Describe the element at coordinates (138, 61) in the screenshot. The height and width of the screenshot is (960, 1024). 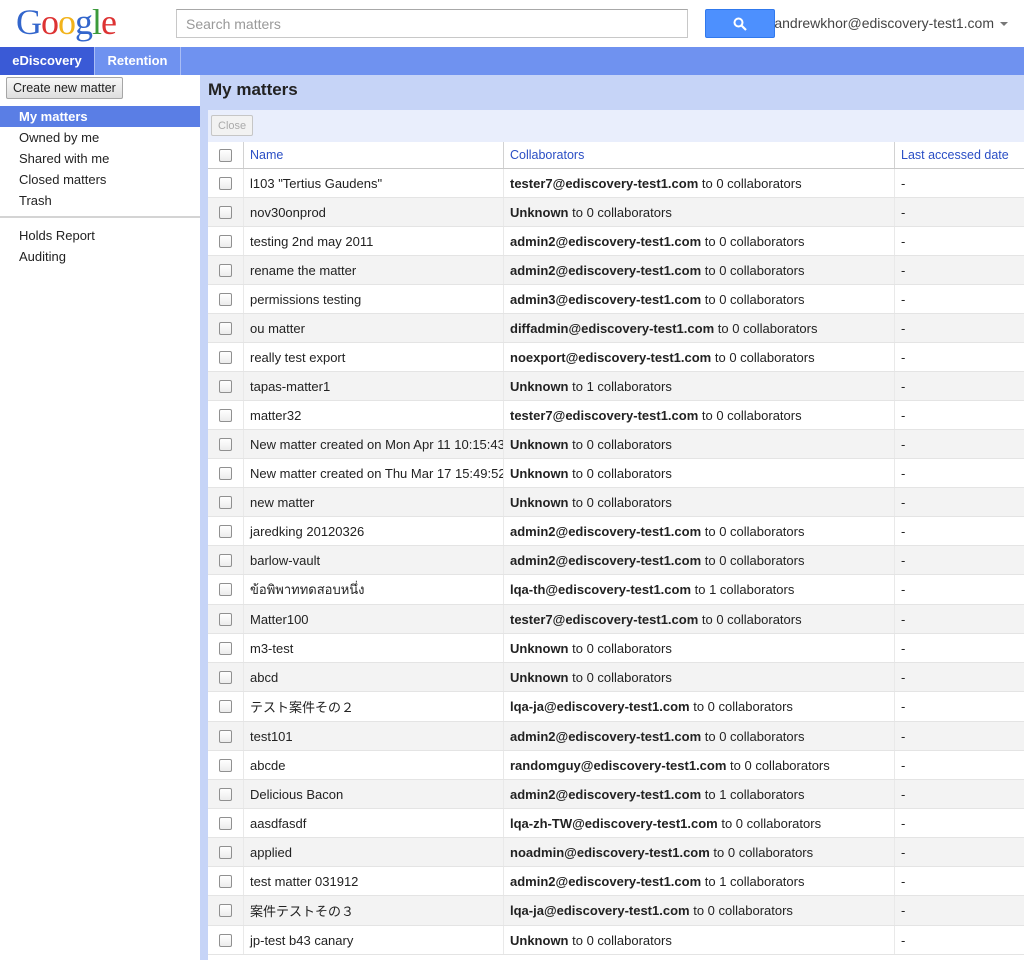
I see `tab-retention: Retention` at that location.